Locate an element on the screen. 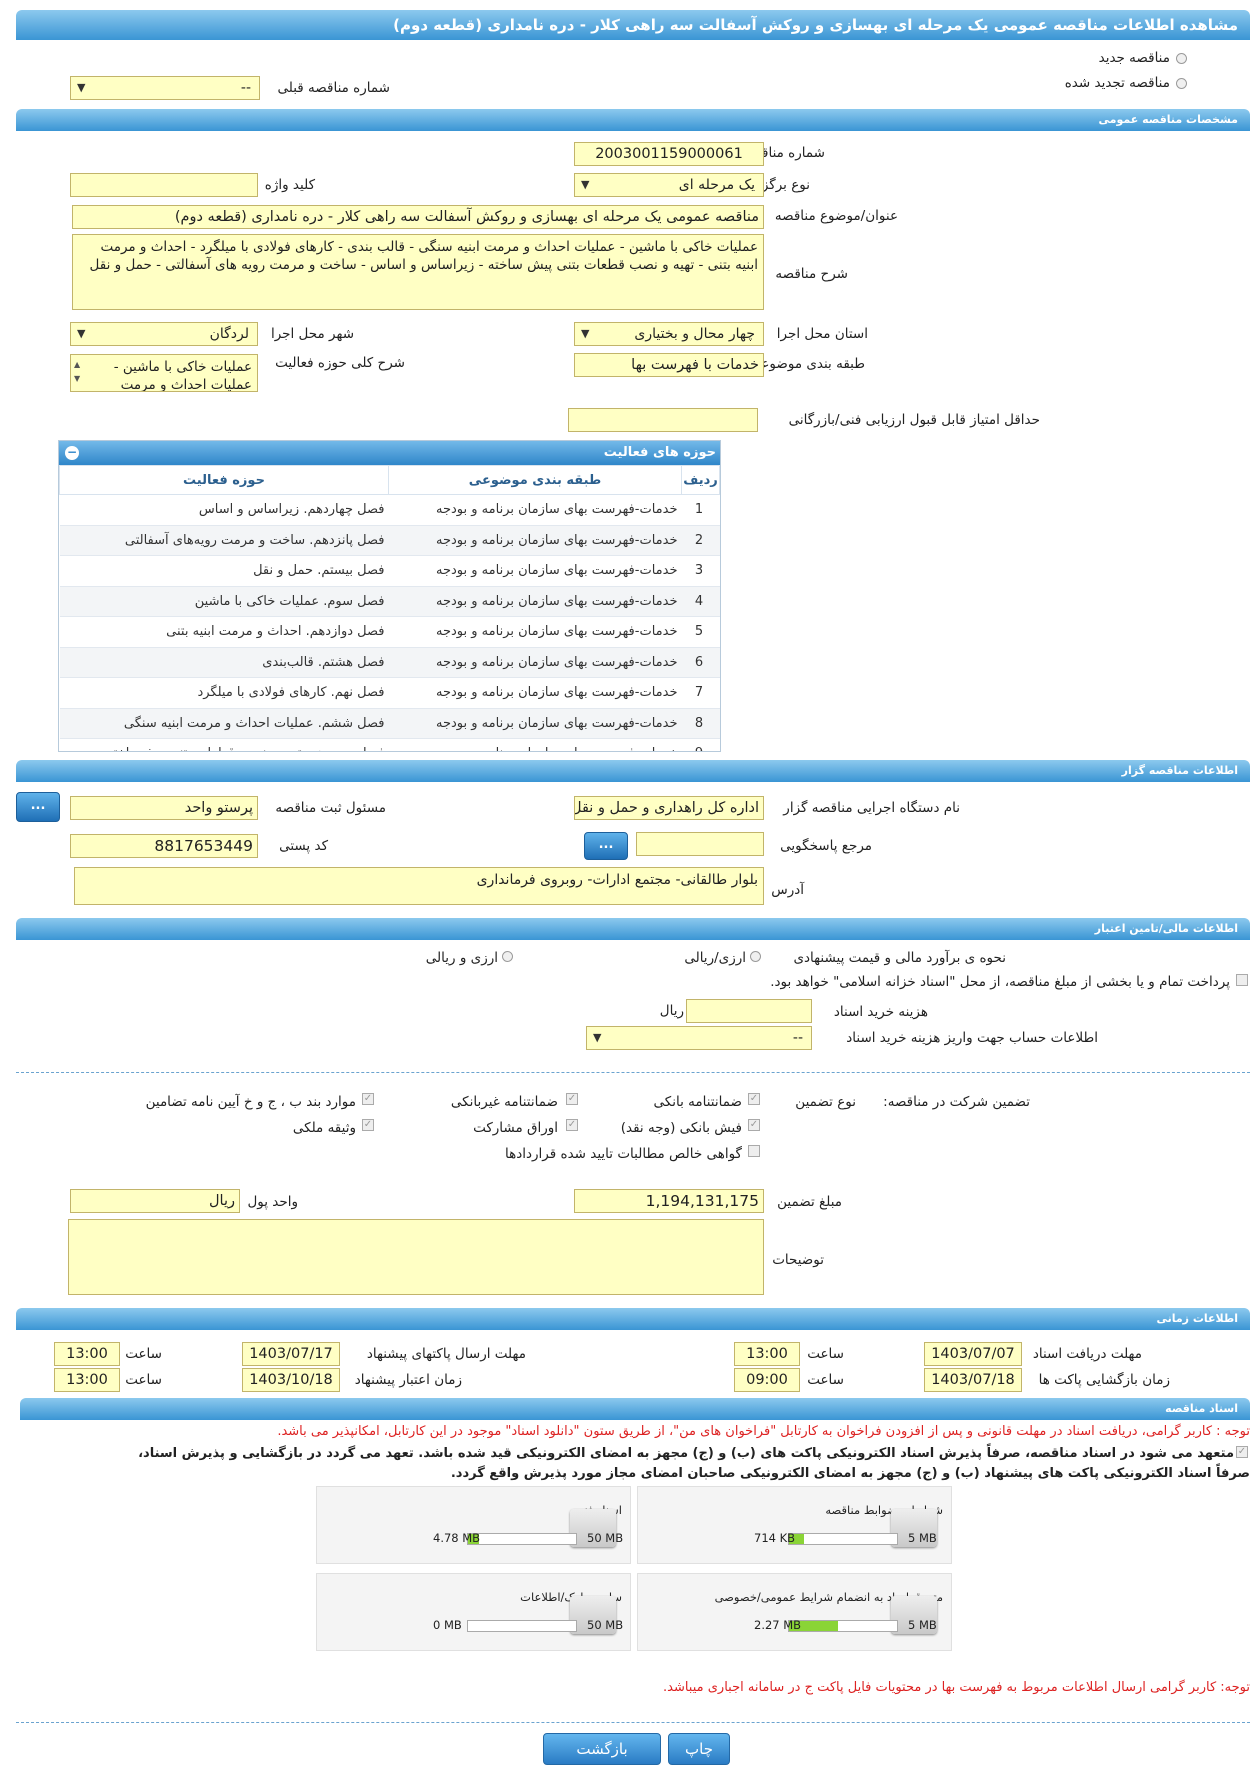 The image size is (1250, 1774). opening-date-field: 1403/07/18 is located at coordinates (973, 1380).